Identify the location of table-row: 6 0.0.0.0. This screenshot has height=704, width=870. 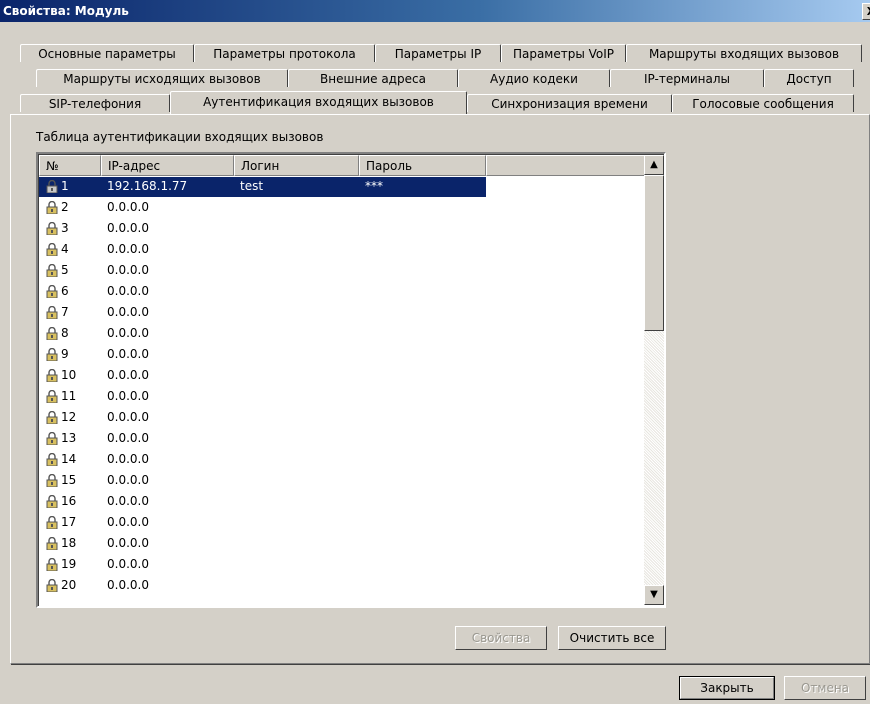
(342, 291).